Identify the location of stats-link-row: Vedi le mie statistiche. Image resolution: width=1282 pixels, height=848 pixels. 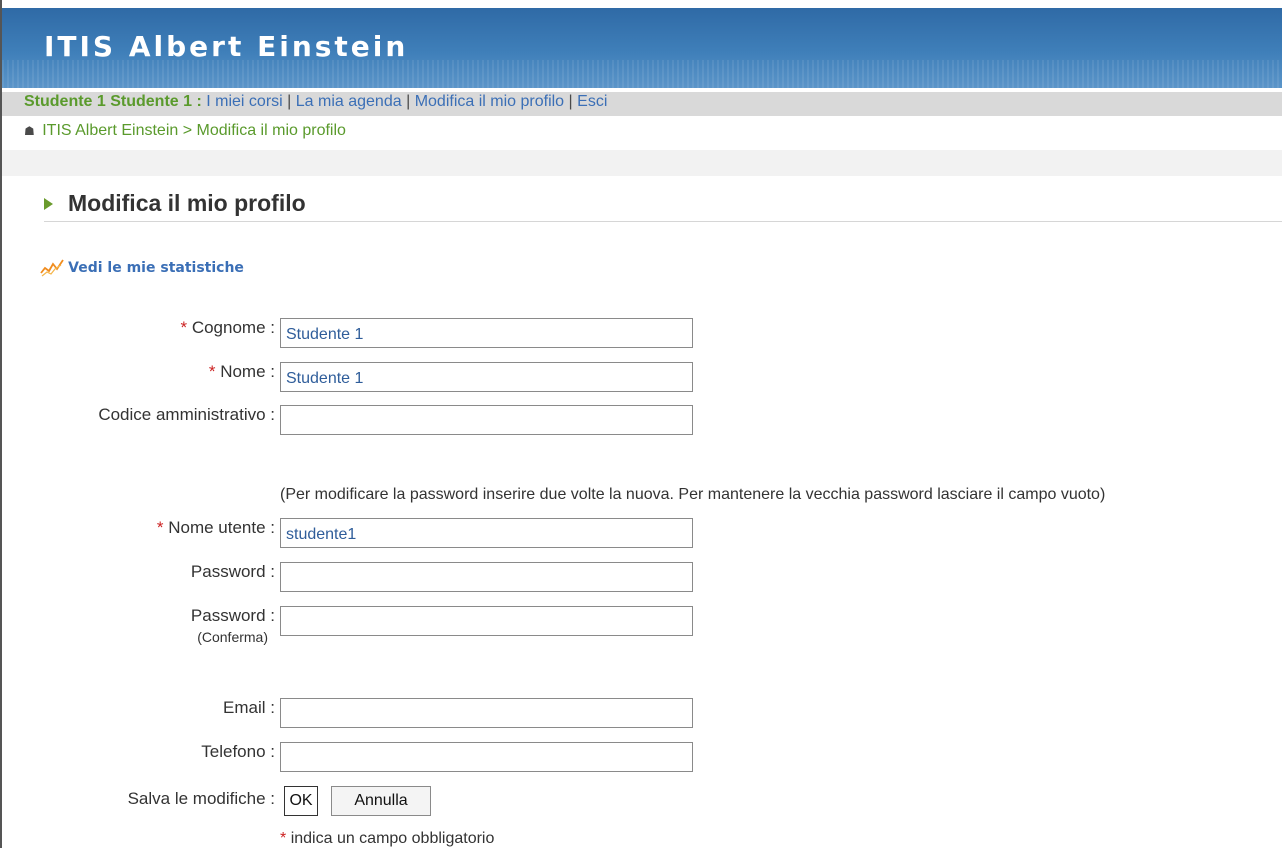
(142, 268).